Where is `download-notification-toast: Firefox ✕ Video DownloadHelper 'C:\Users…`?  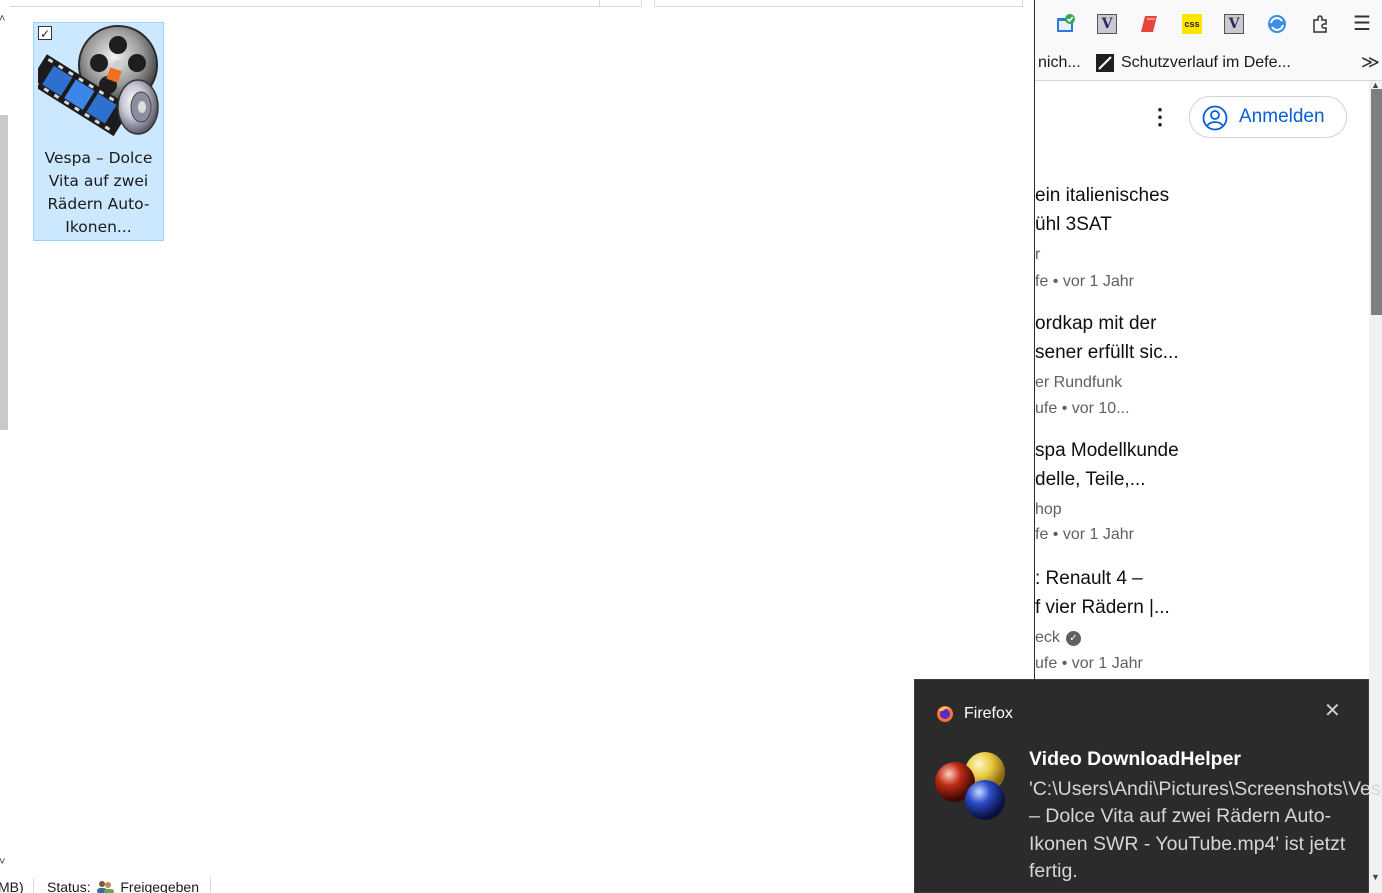
download-notification-toast: Firefox ✕ Video DownloadHelper 'C:\Users… is located at coordinates (1148, 786).